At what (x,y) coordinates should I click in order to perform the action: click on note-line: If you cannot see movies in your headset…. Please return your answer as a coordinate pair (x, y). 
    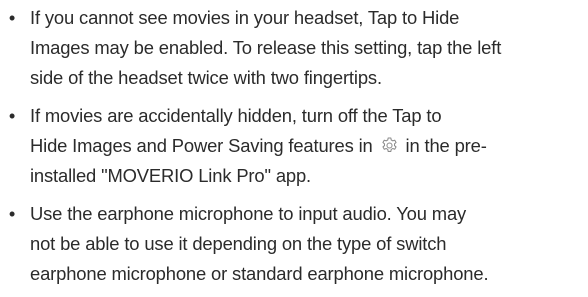
    Looking at the image, I should click on (245, 17).